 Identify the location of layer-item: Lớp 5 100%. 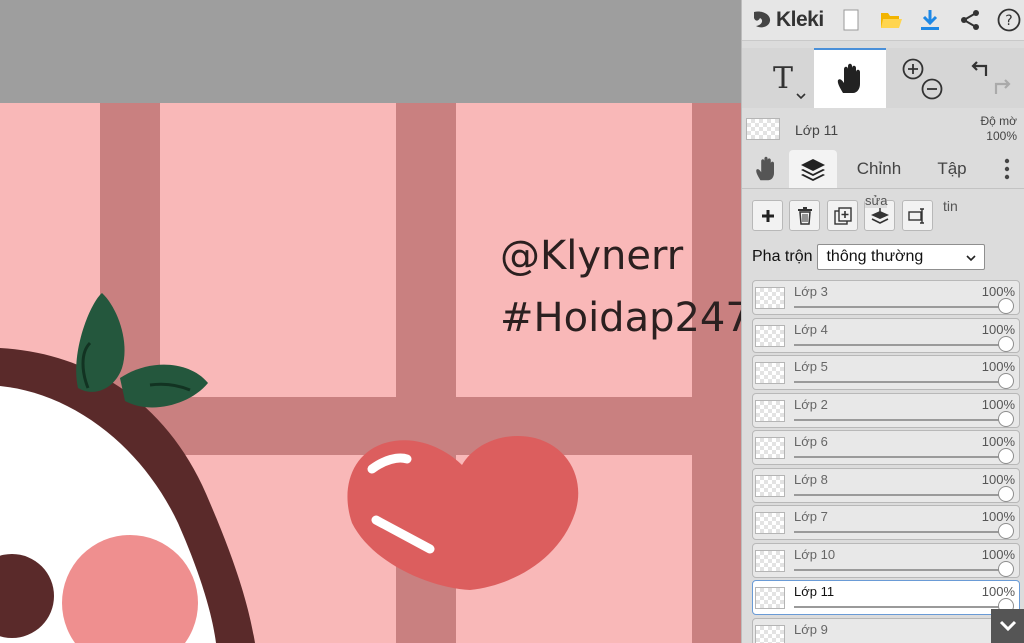
(886, 372).